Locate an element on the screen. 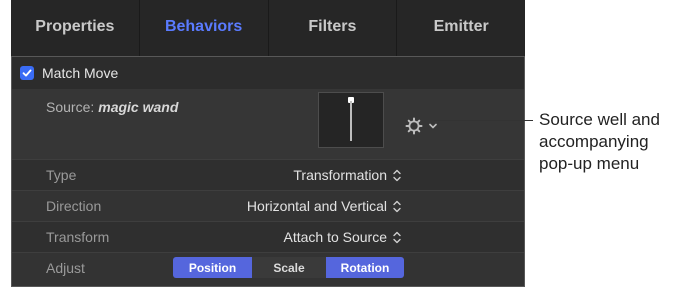  gear-icon is located at coordinates (414, 126).